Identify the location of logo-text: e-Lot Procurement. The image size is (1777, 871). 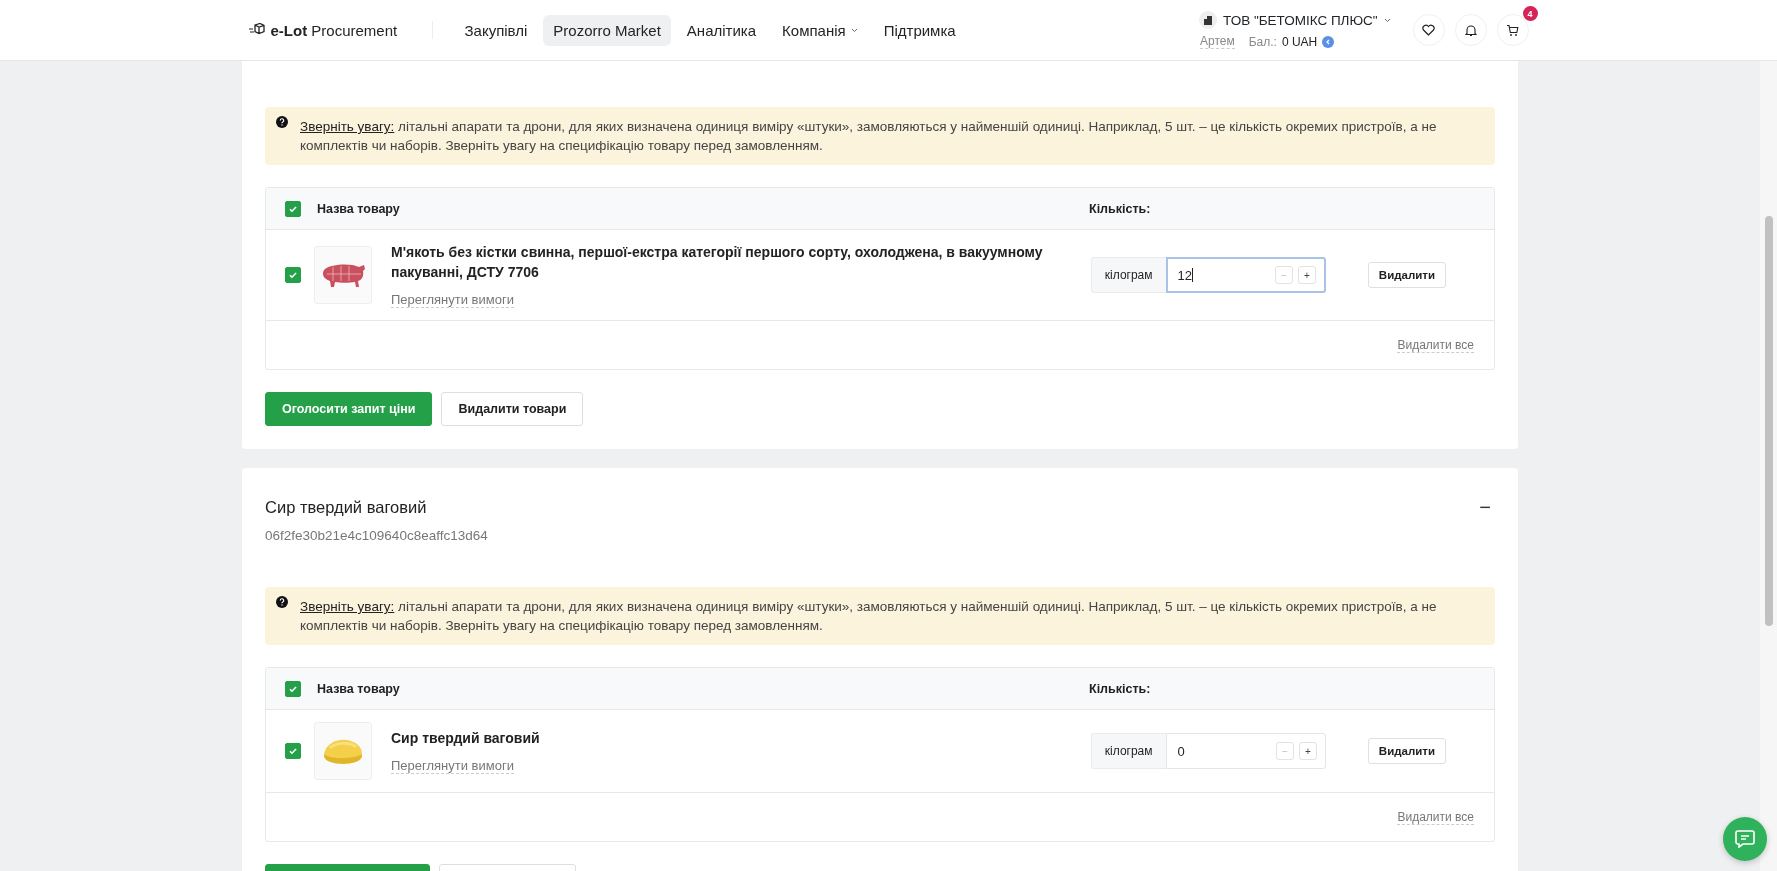
(334, 30).